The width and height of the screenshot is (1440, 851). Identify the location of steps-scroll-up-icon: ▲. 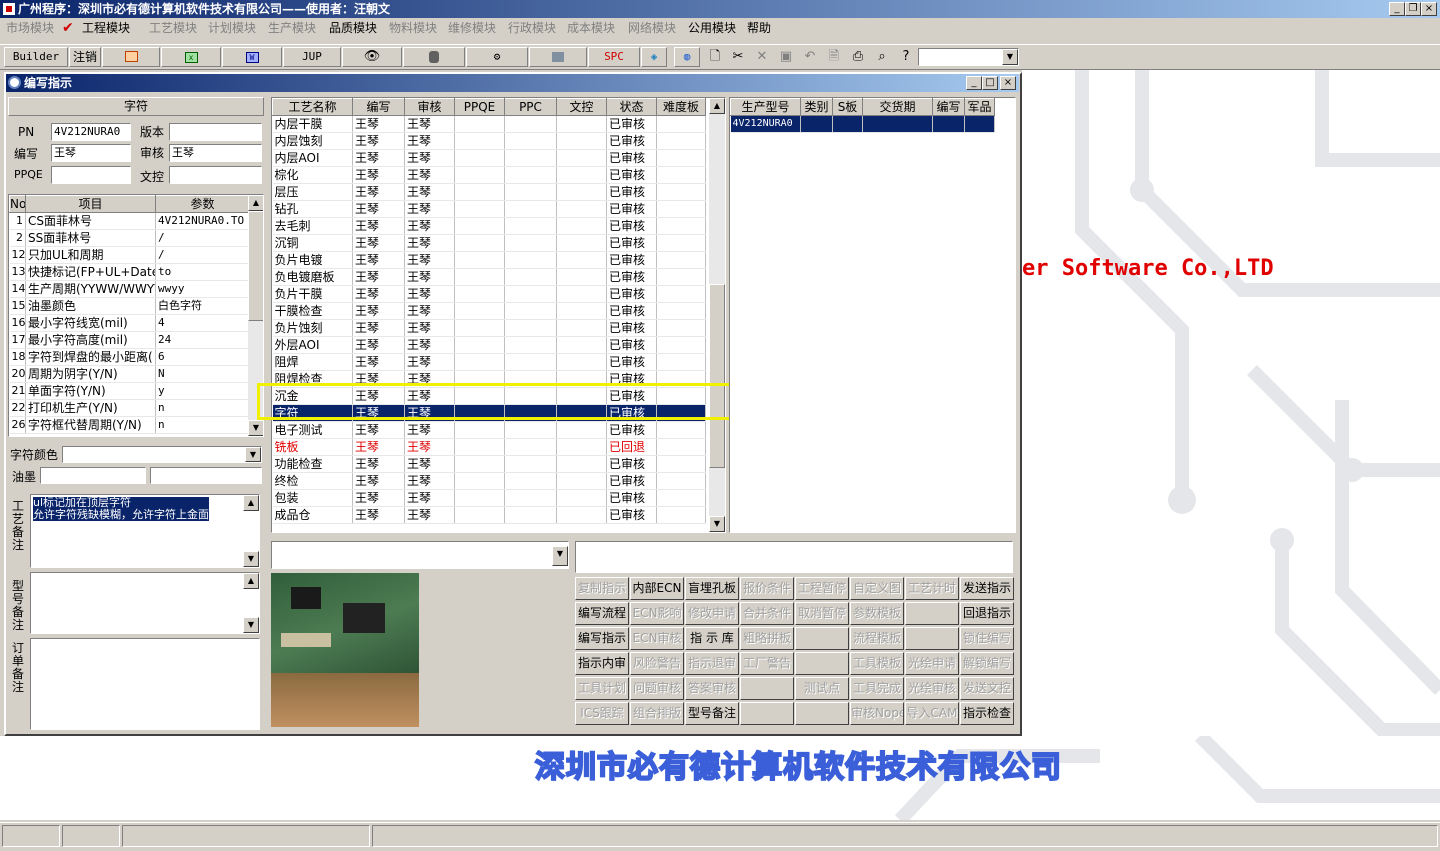
(717, 106).